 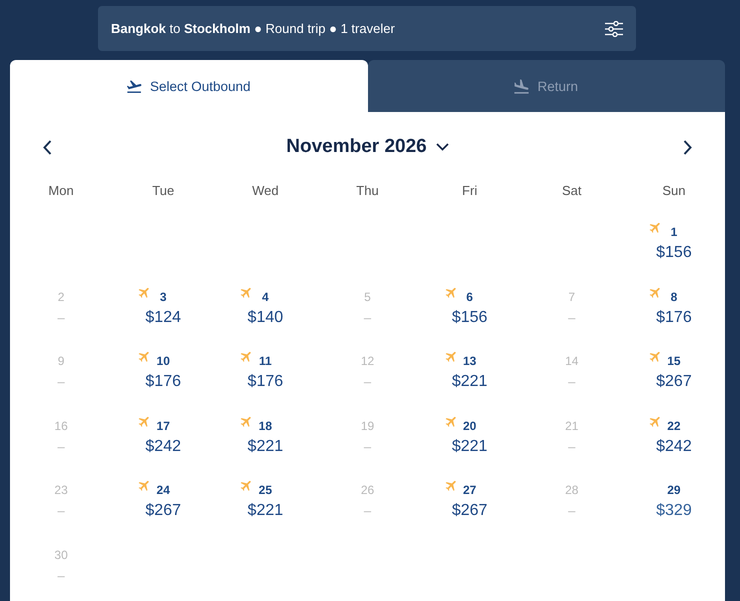 What do you see at coordinates (61, 425) in the screenshot?
I see `day-number: 16` at bounding box center [61, 425].